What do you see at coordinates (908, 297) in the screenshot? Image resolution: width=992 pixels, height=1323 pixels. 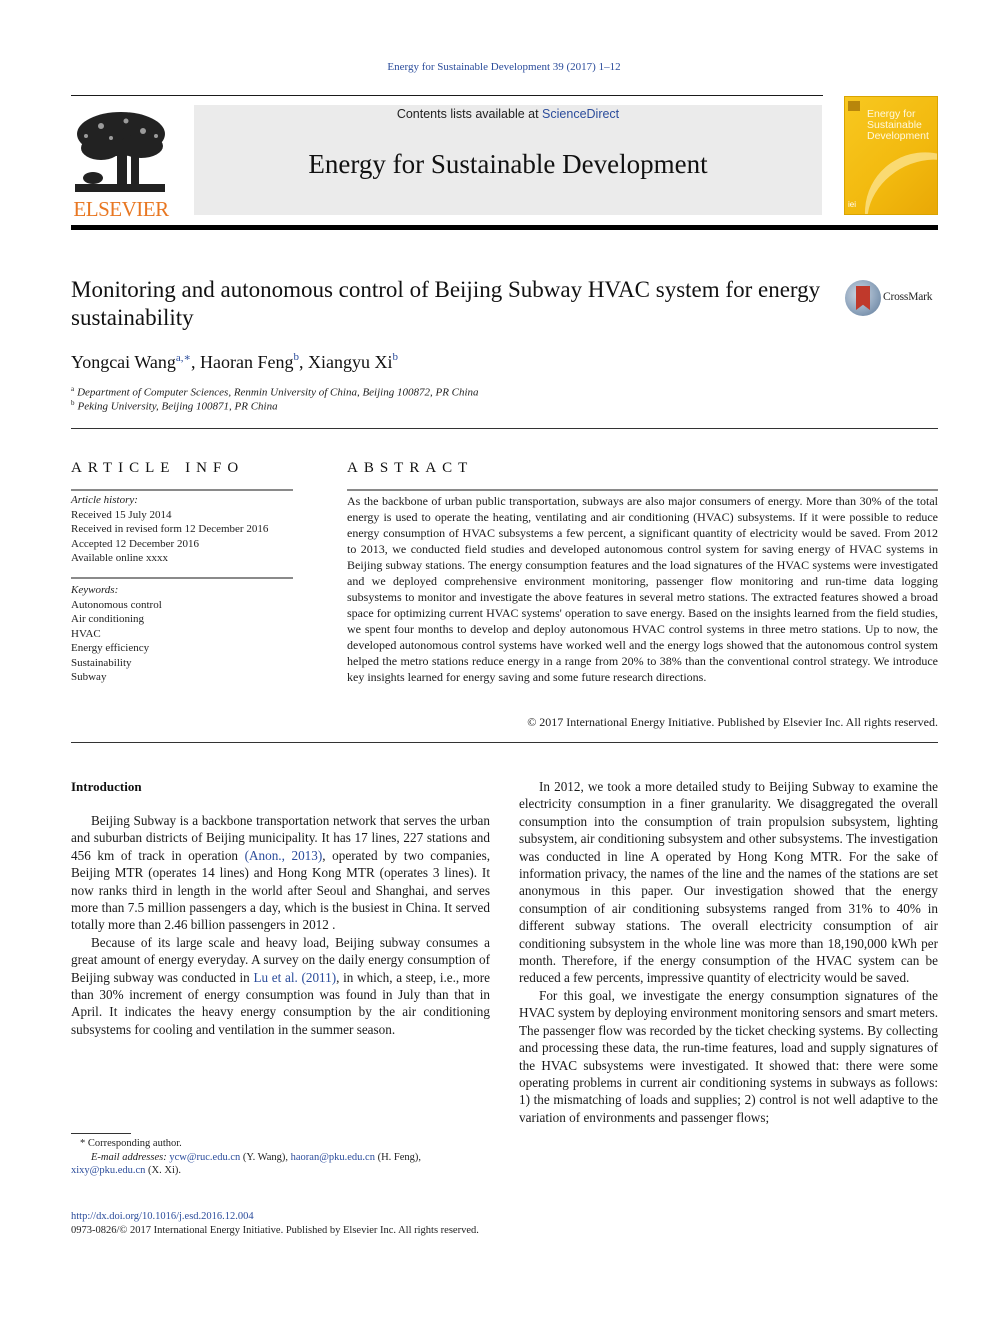 I see `crossmark-label: CrossMark` at bounding box center [908, 297].